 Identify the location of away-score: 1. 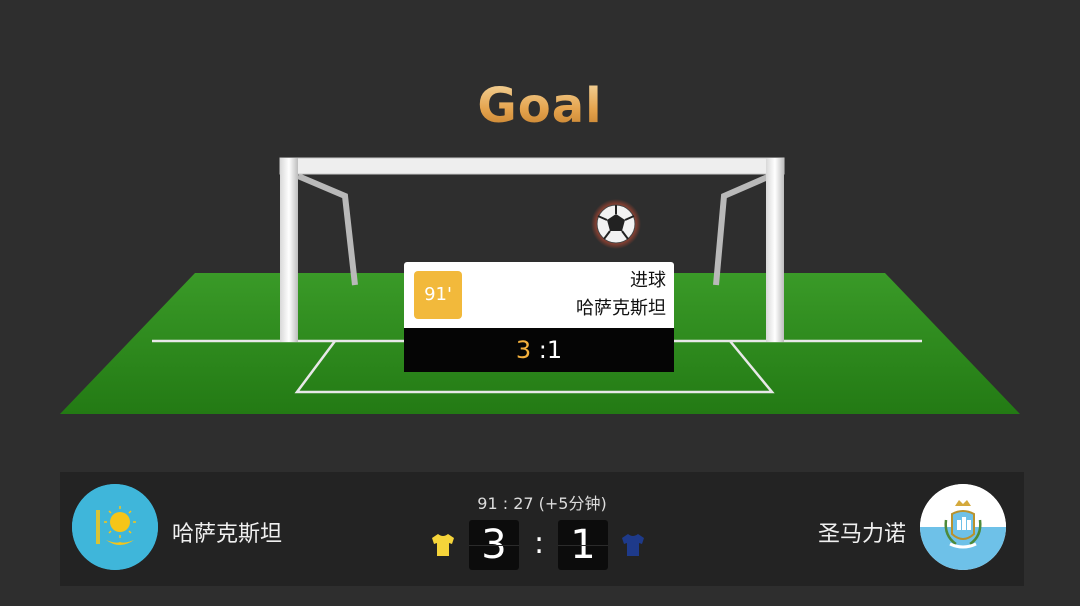
(583, 545).